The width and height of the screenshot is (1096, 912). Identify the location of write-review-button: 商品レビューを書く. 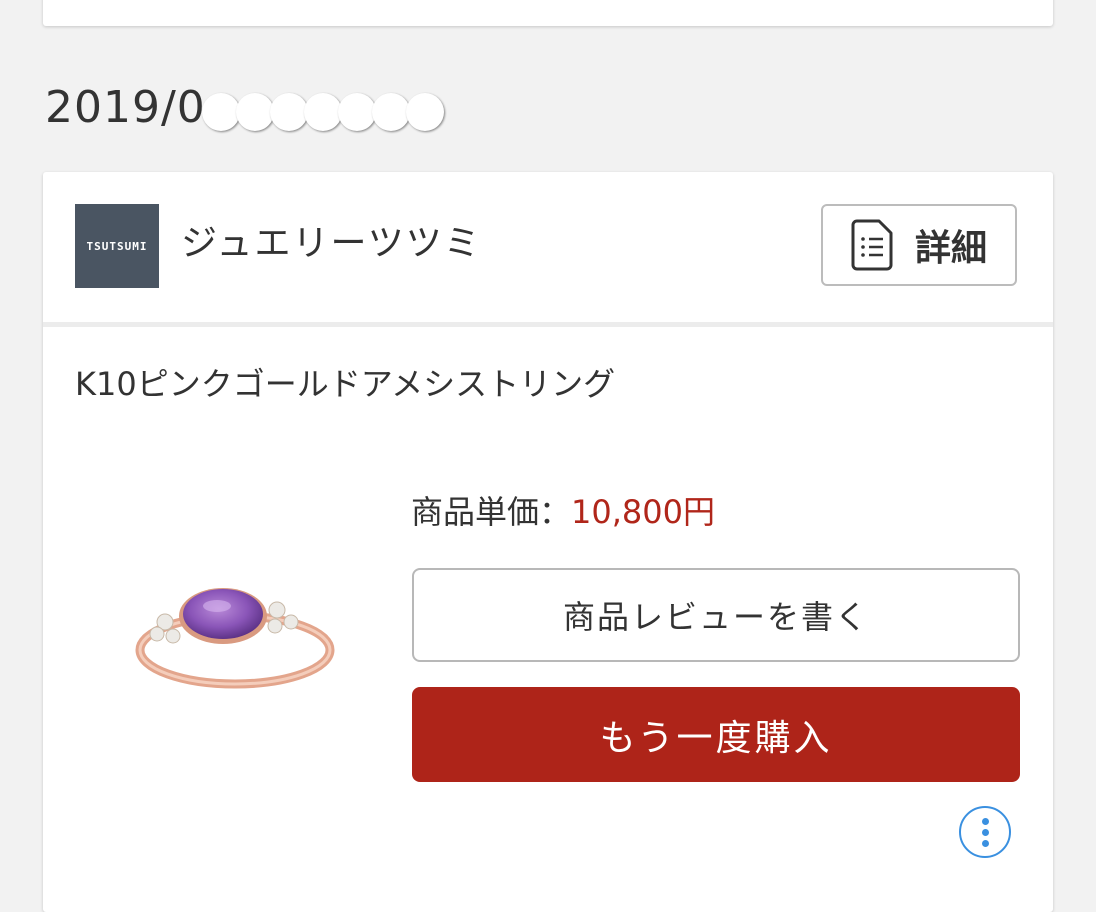
(716, 615).